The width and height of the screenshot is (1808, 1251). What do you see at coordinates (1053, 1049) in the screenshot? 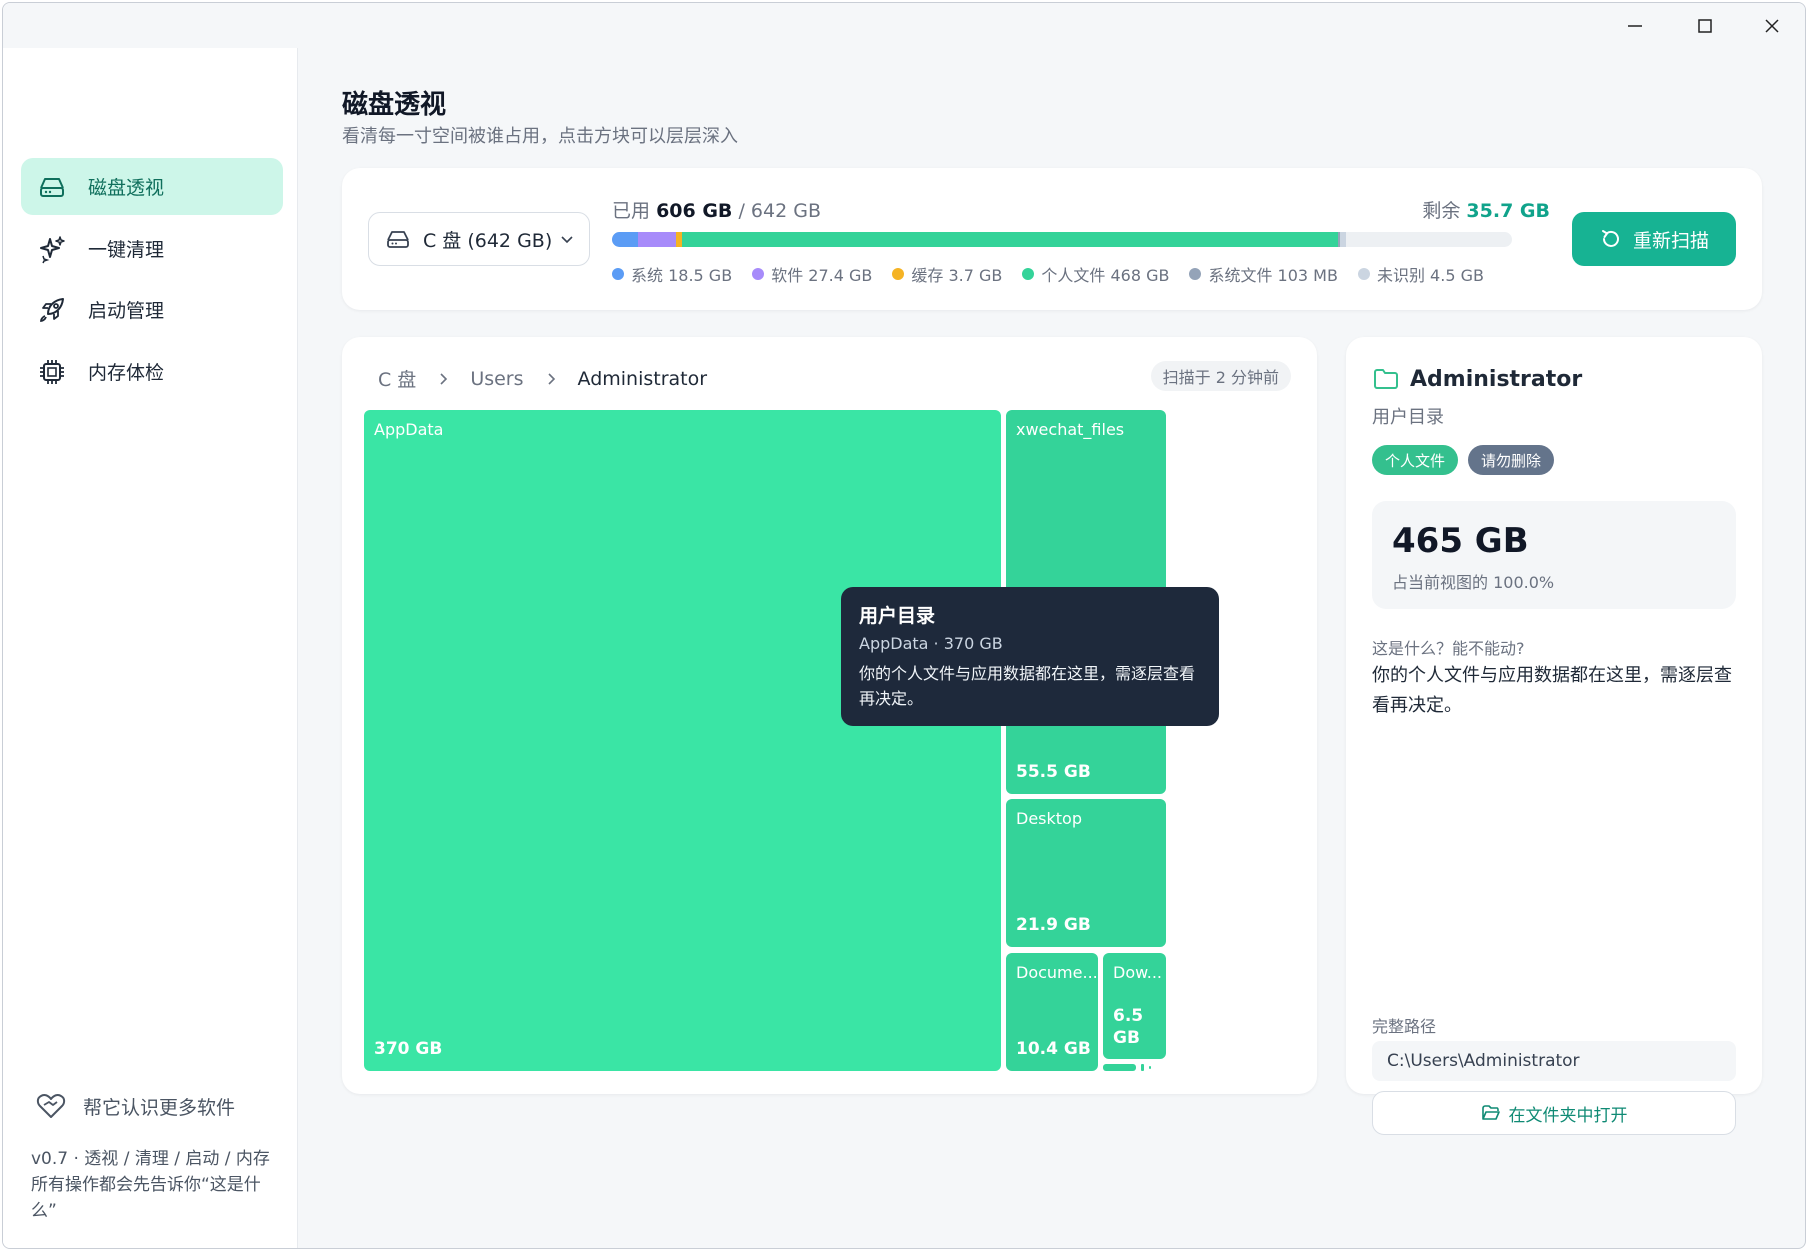
I see `tile-size: 10.4 GB` at bounding box center [1053, 1049].